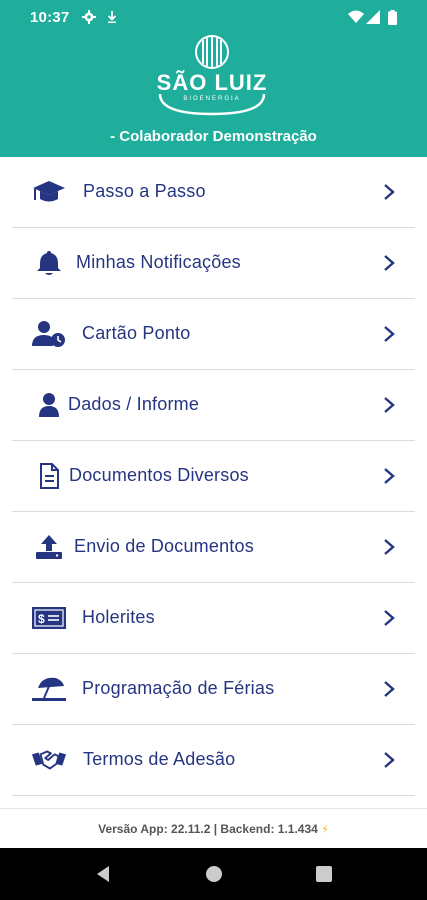 The width and height of the screenshot is (427, 900). What do you see at coordinates (89, 17) in the screenshot?
I see `gear-icon` at bounding box center [89, 17].